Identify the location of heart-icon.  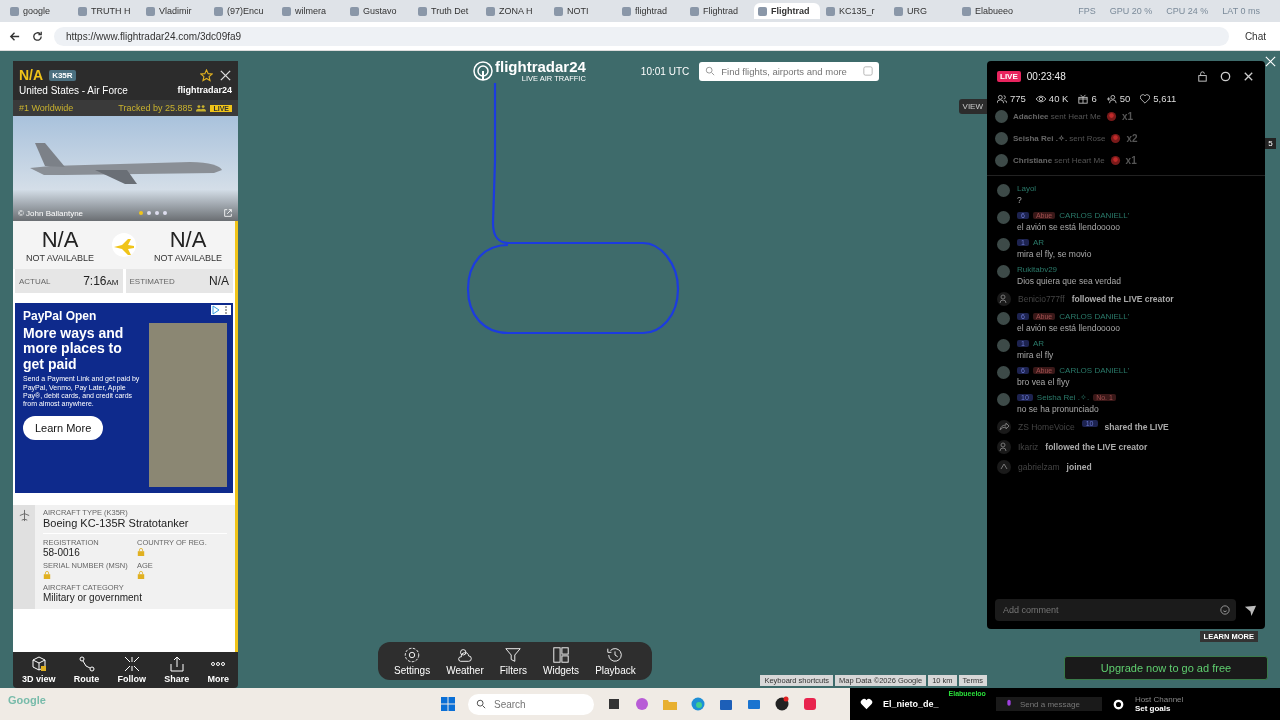
(866, 704).